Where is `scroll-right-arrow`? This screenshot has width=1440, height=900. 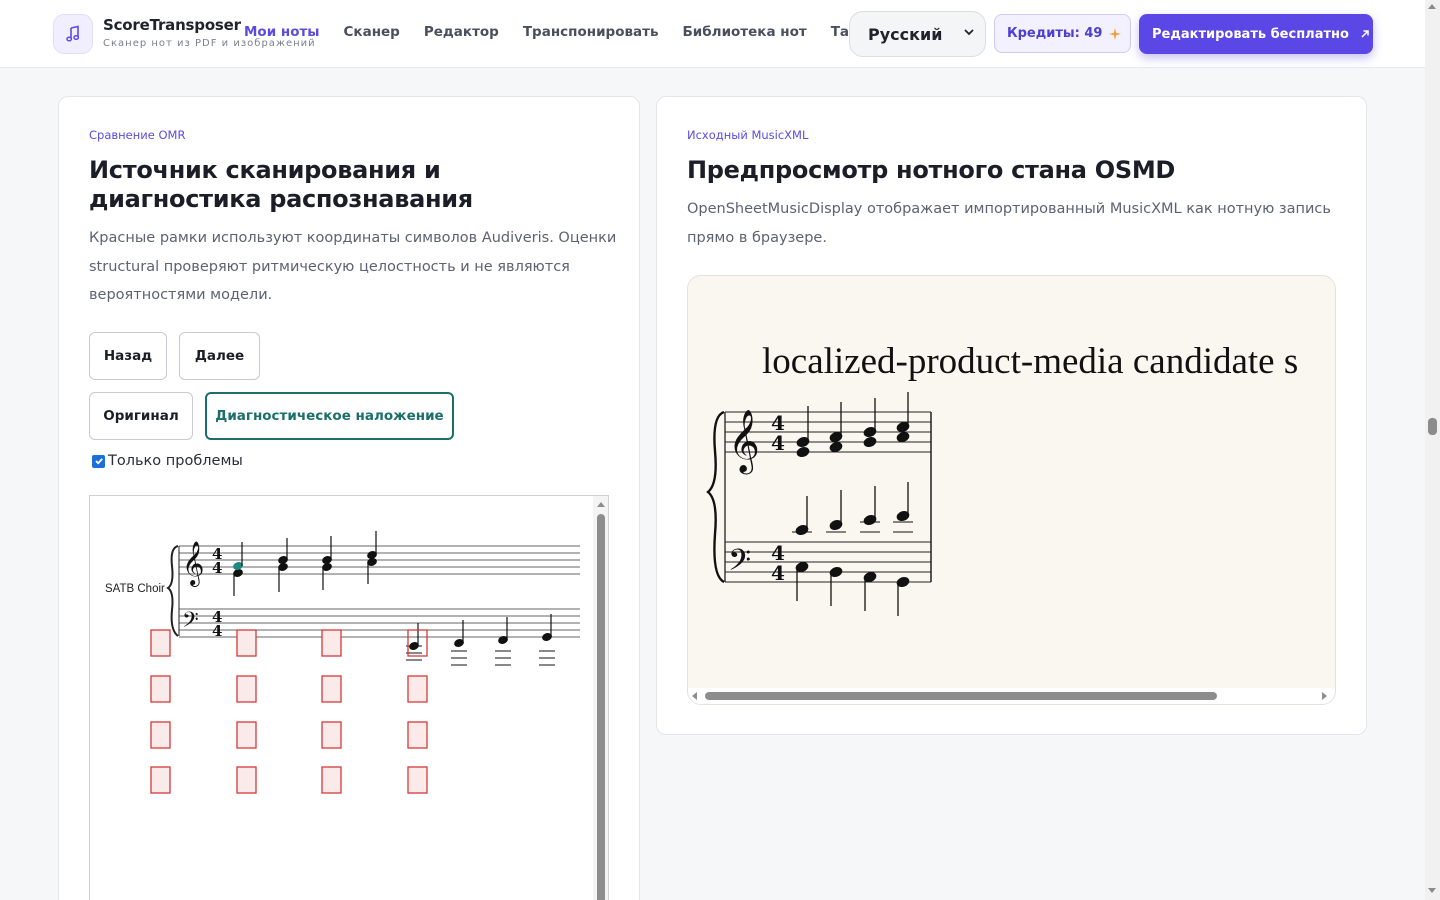
scroll-right-arrow is located at coordinates (1324, 696).